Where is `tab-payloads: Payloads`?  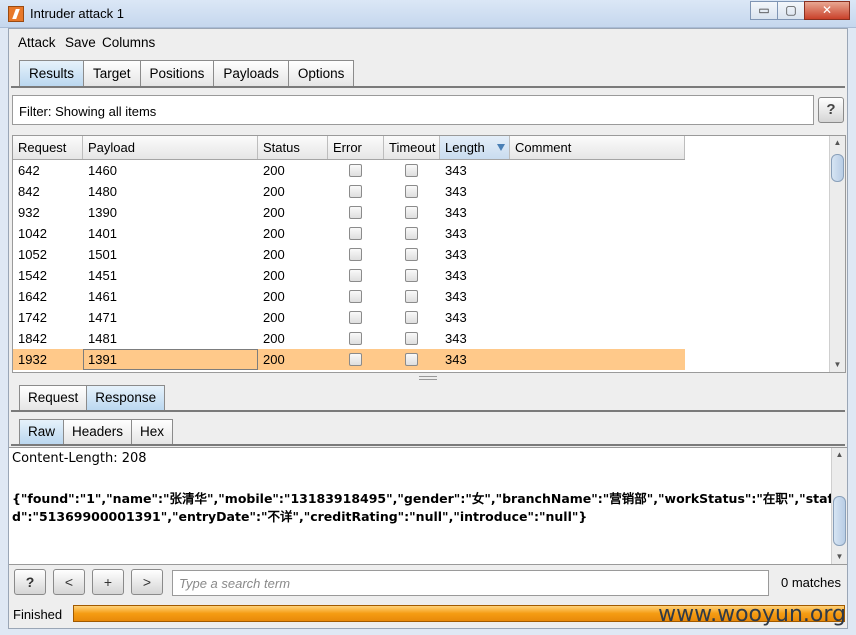 tab-payloads: Payloads is located at coordinates (251, 73).